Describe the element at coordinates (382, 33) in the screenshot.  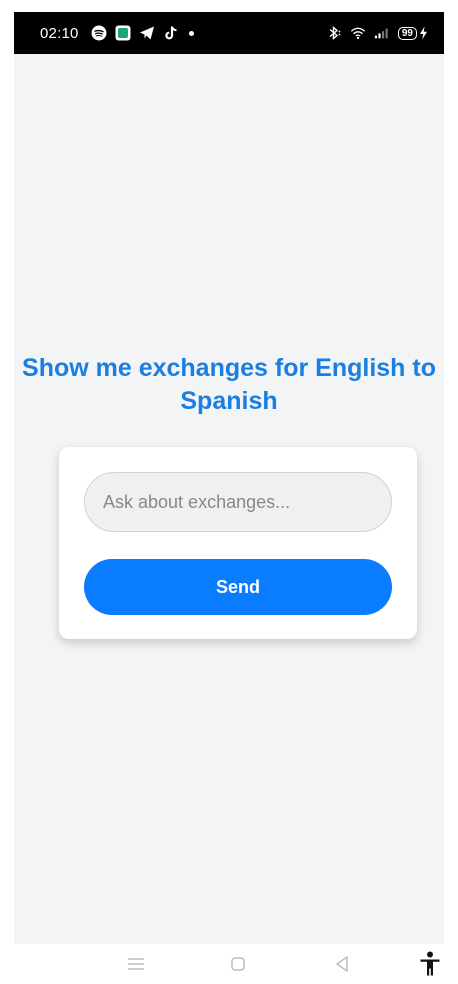
I see `signal-icon` at that location.